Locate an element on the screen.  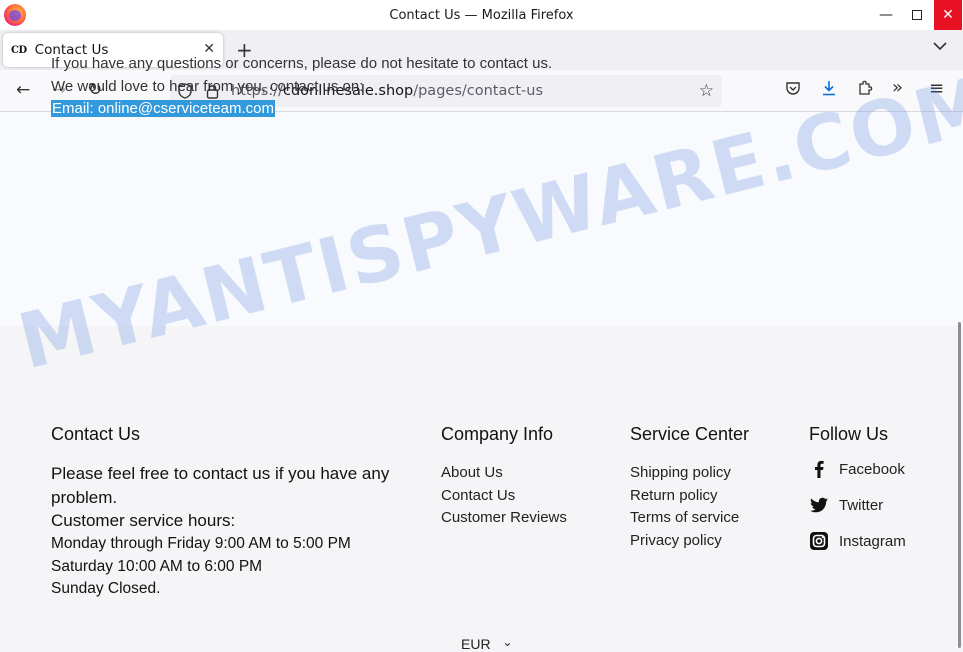
footer-follow-column: Follow Us Facebook Twitter Instagram is located at coordinates (857, 491).